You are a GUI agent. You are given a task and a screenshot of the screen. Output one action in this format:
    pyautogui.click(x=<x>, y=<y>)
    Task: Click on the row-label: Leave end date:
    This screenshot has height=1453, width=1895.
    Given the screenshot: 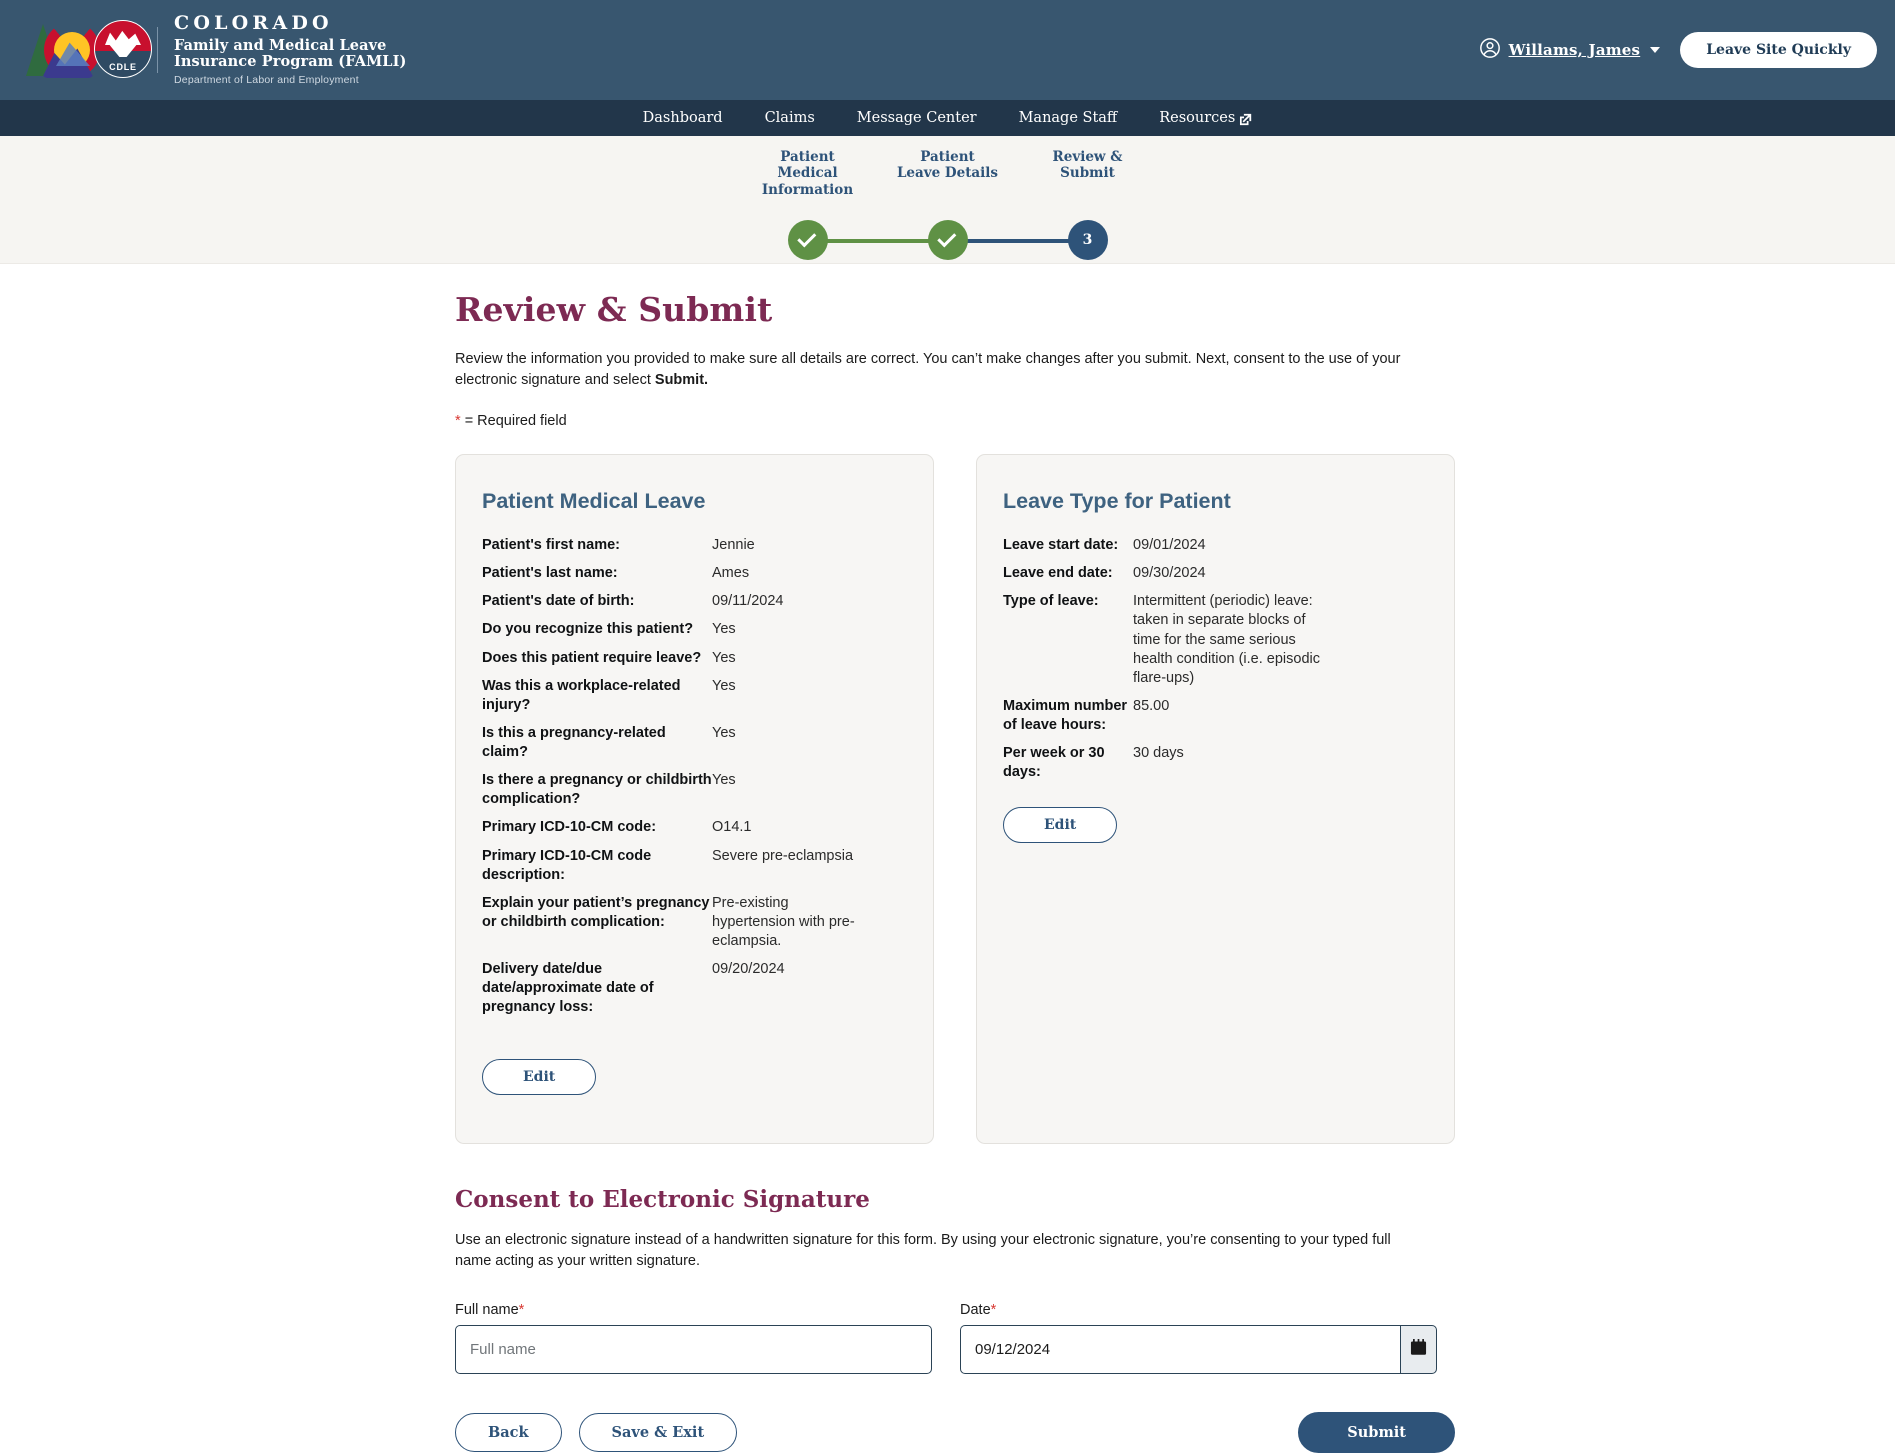 What is the action you would take?
    pyautogui.click(x=1058, y=573)
    